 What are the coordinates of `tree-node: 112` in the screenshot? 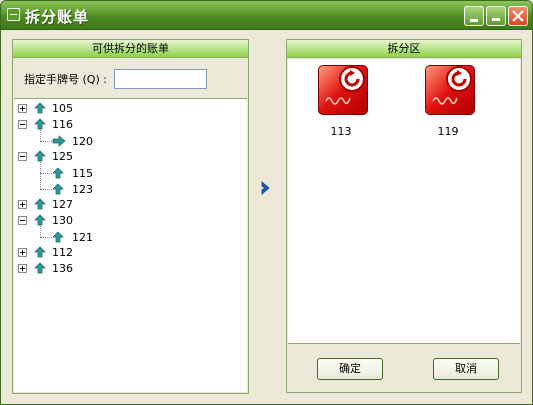 It's located at (129, 253).